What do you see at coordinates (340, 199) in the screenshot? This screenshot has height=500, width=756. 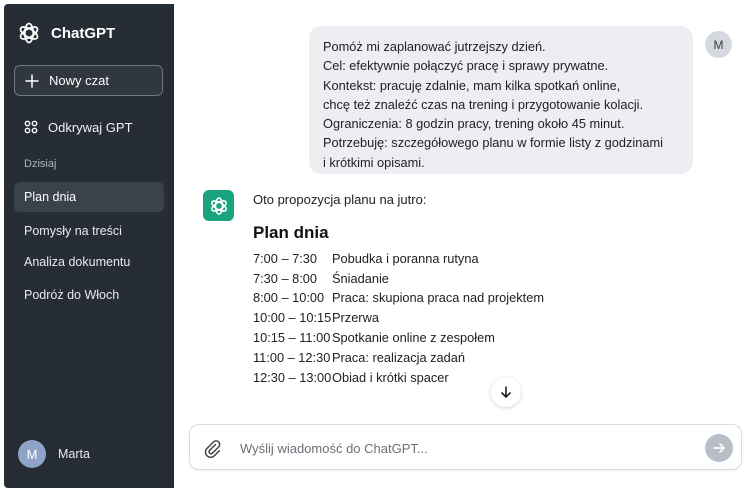 I see `assistant-intro: Oto propozycja planu na jutro:` at bounding box center [340, 199].